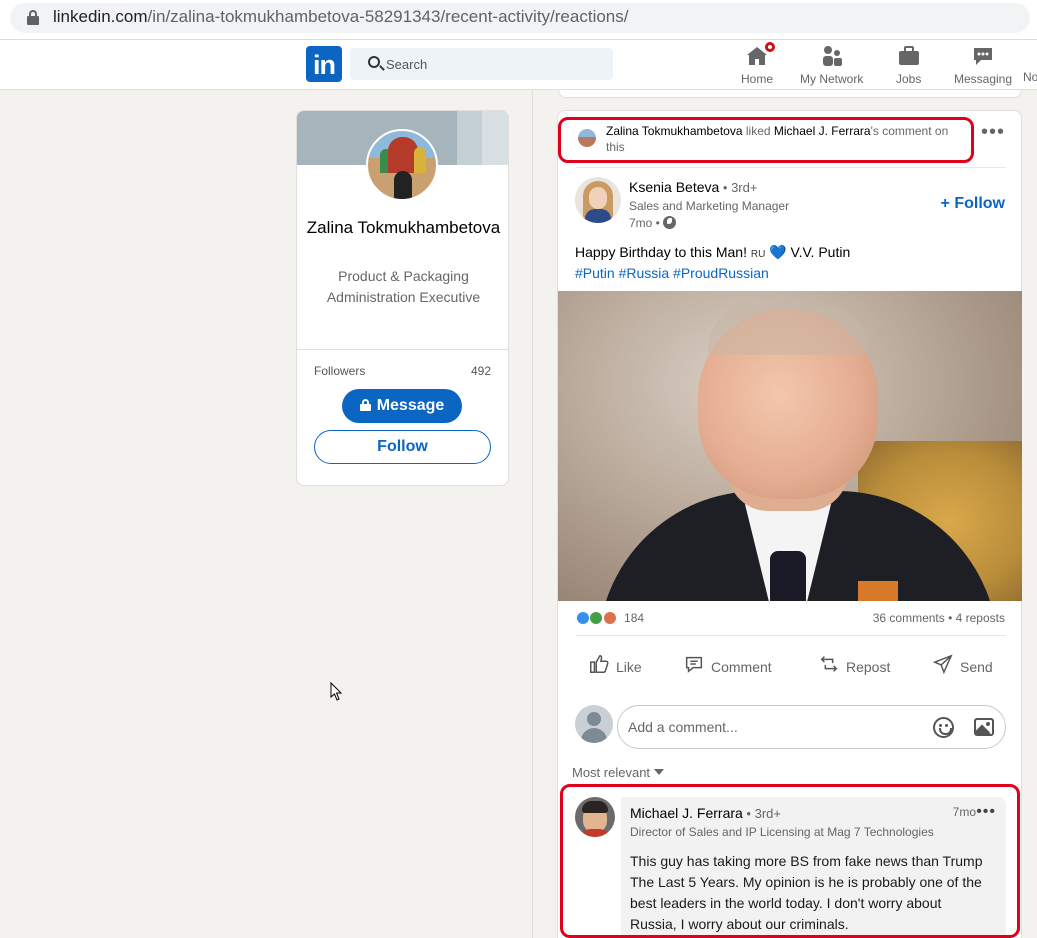 The height and width of the screenshot is (938, 1037). I want to click on post-text-main: Happy Birthday to this Man!, so click(663, 252).